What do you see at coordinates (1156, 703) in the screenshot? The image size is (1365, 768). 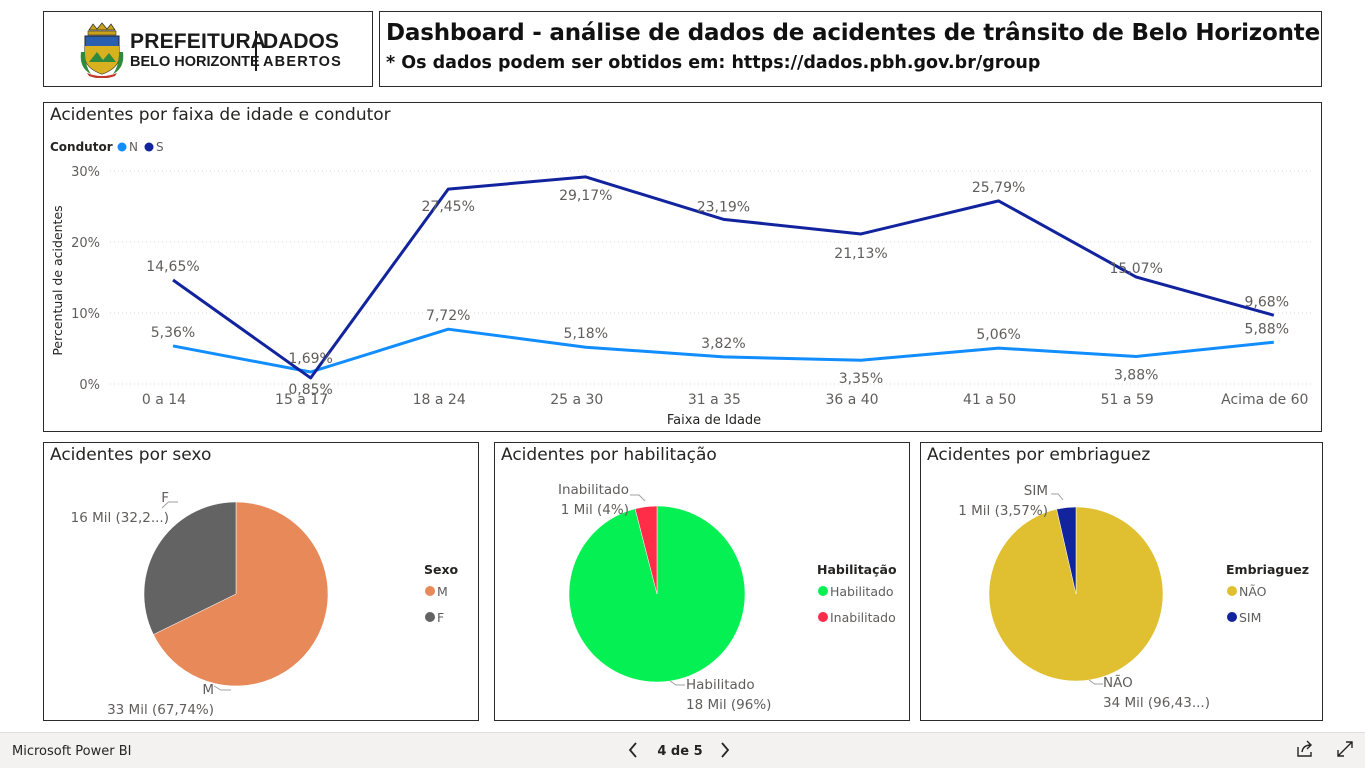 I see `pie-label-value: 34 Mil (96,43...)` at bounding box center [1156, 703].